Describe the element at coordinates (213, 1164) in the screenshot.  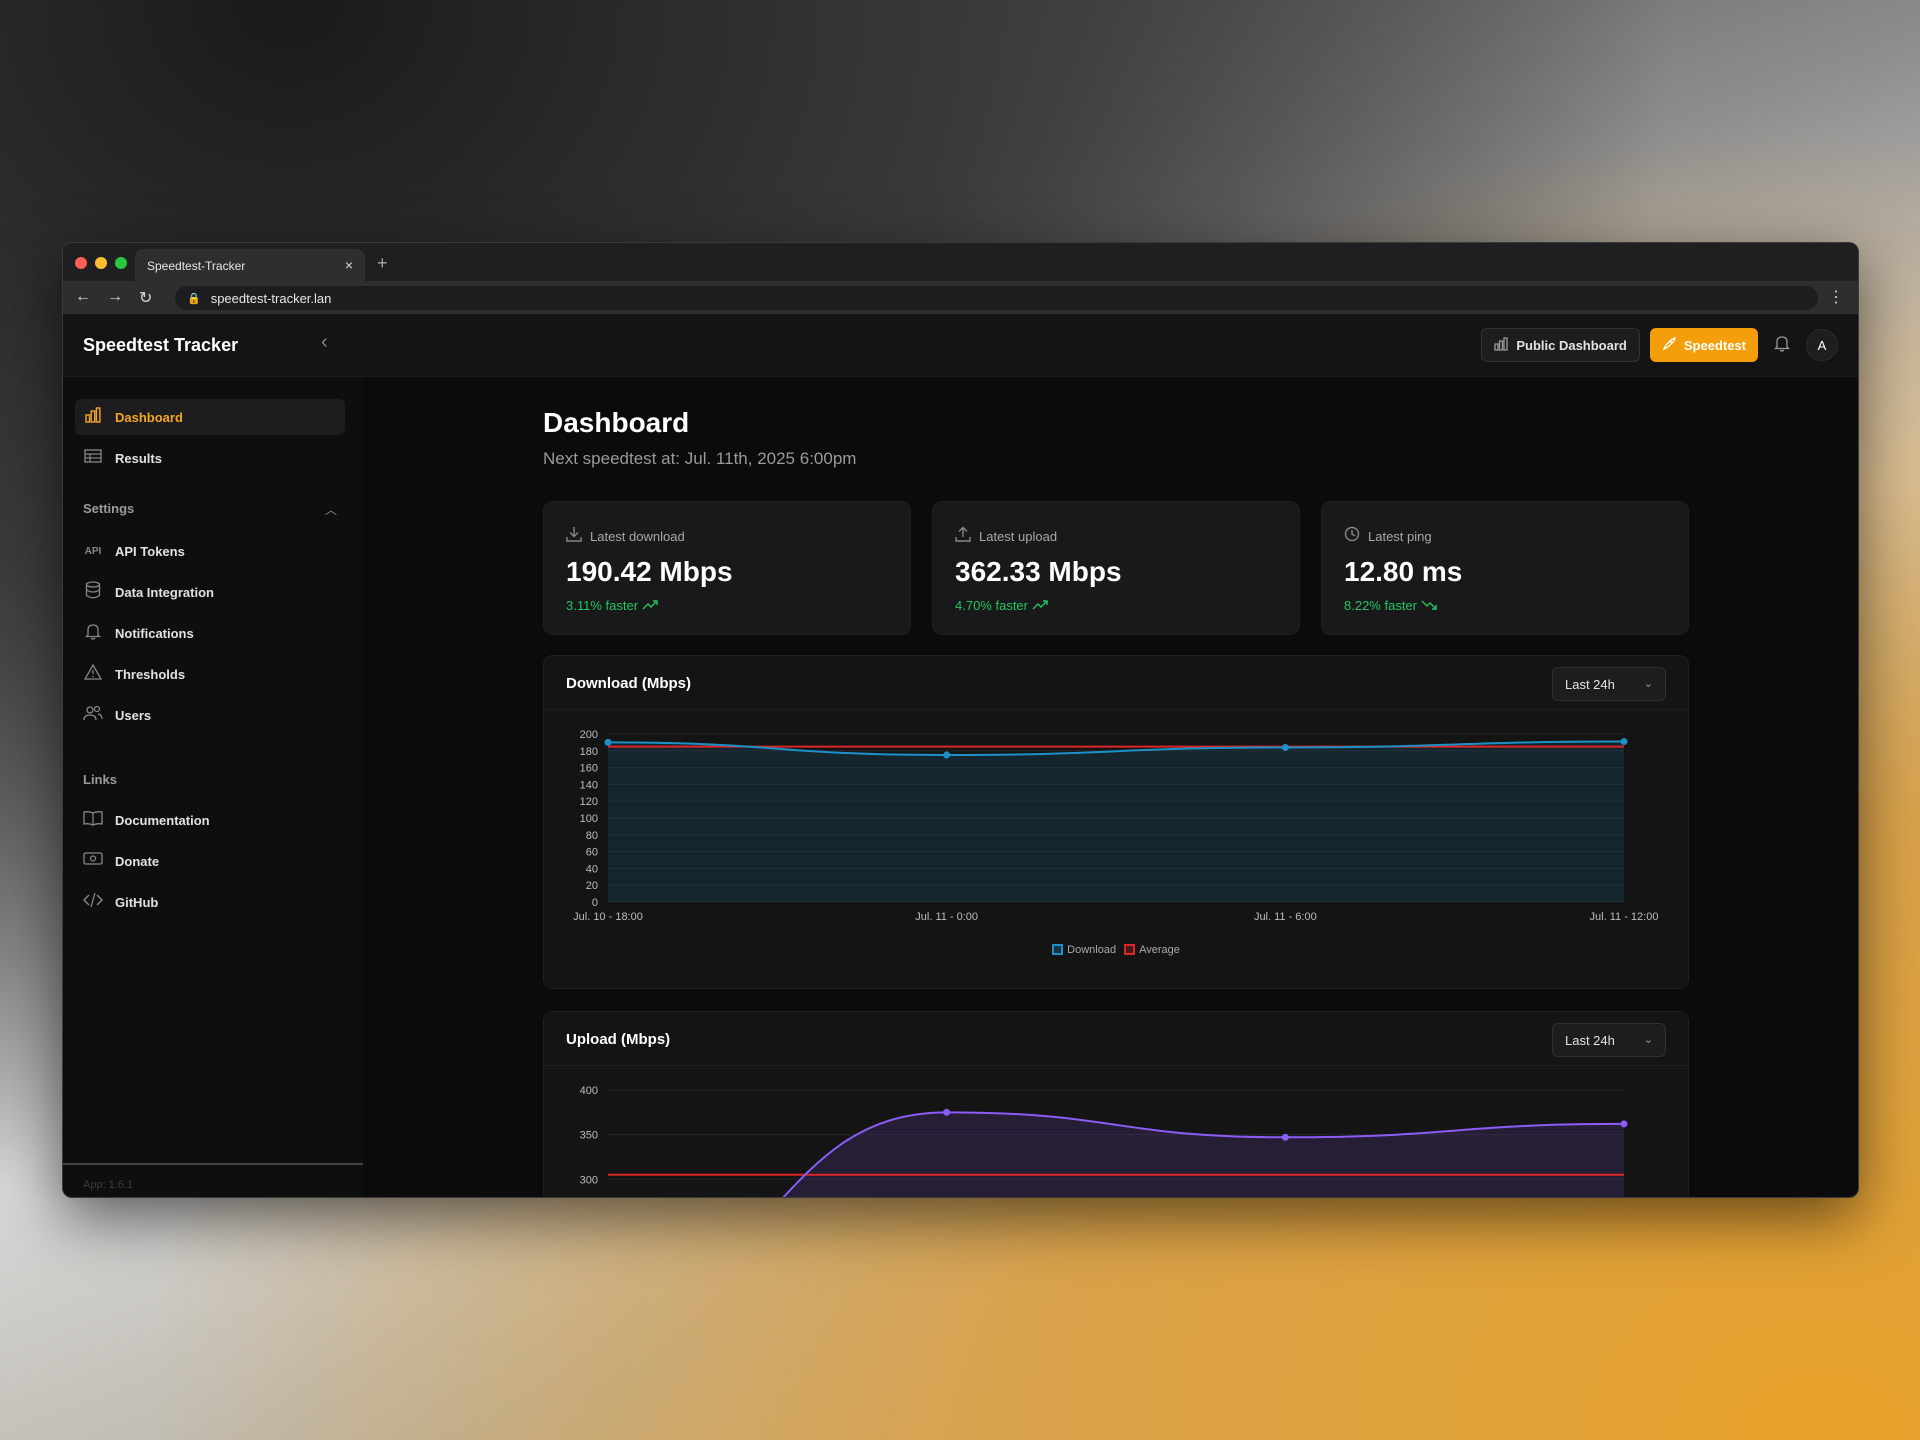
I see `sidebar-divider` at that location.